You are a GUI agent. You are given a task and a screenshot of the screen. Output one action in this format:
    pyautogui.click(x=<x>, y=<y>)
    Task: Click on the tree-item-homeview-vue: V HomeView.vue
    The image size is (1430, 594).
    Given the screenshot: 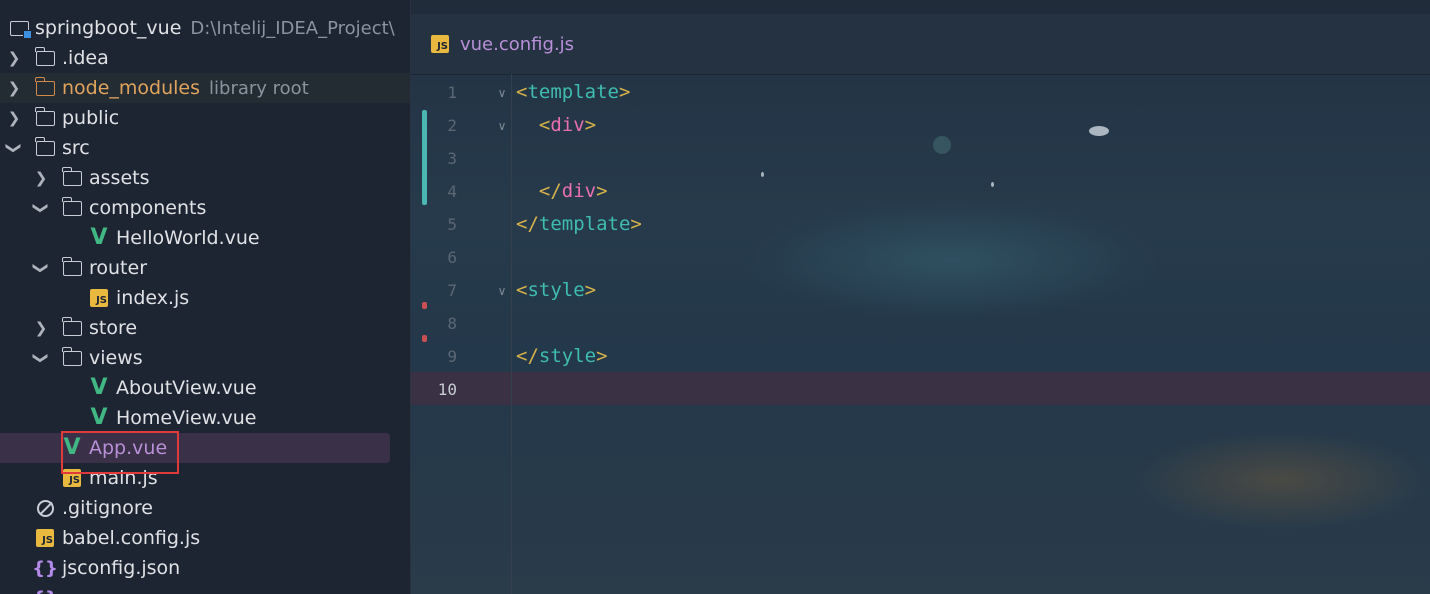 What is the action you would take?
    pyautogui.click(x=205, y=418)
    